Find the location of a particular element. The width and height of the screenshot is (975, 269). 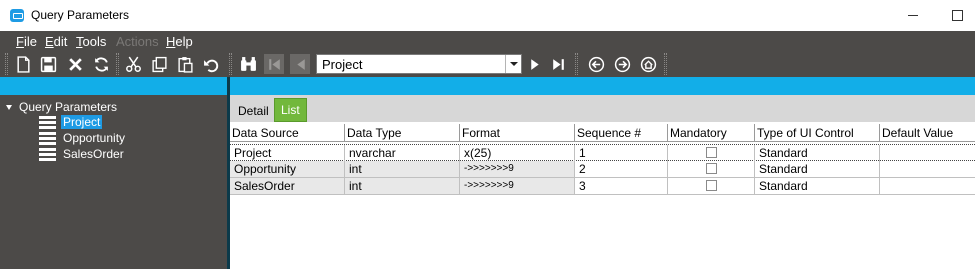

table-row: SalesOrder int ->>>>>>>9 3 Standard is located at coordinates (602, 186).